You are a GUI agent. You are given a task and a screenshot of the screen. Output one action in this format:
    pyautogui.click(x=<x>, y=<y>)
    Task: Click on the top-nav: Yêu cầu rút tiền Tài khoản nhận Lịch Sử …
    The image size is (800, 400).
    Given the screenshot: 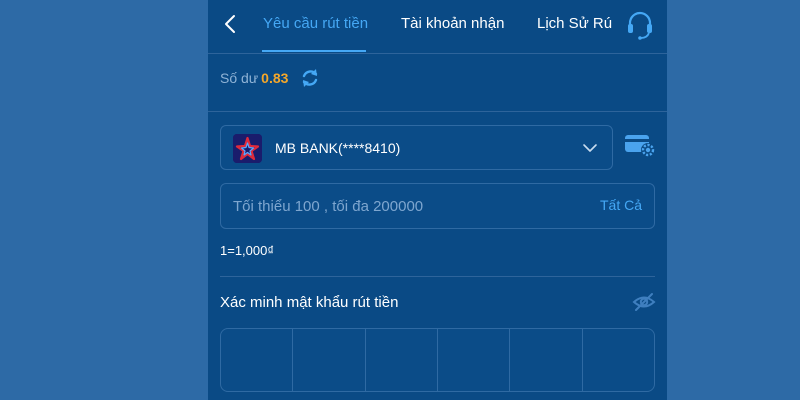 What is the action you would take?
    pyautogui.click(x=437, y=27)
    